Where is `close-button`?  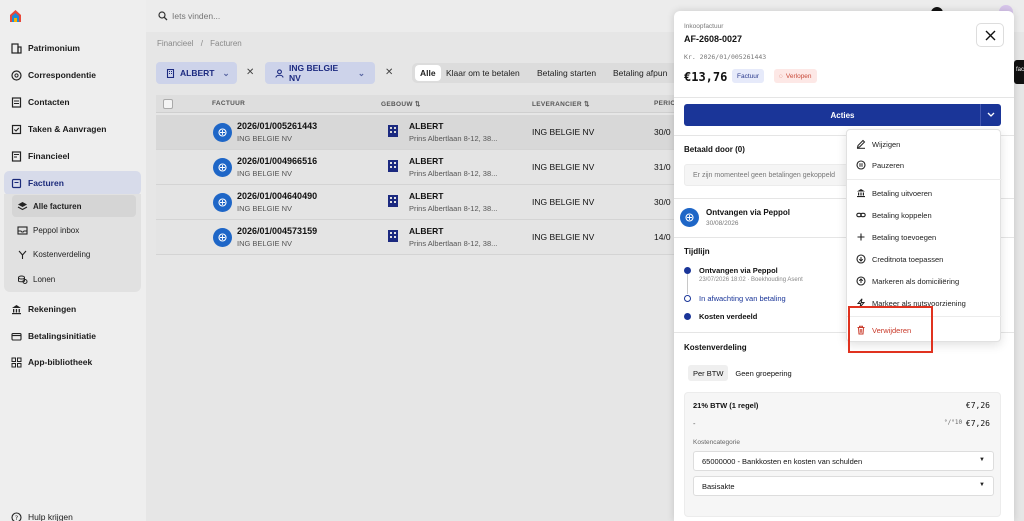
close-button is located at coordinates (990, 35).